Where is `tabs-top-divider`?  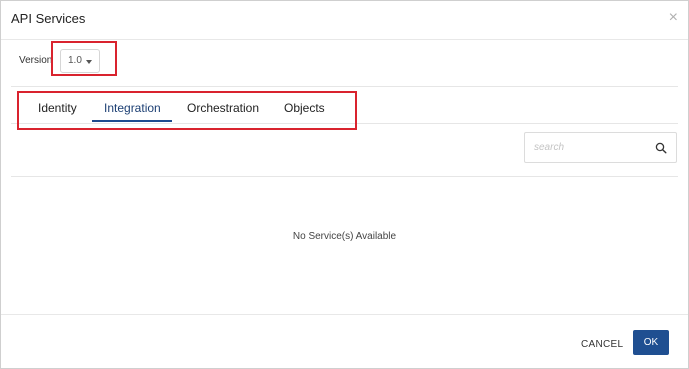 tabs-top-divider is located at coordinates (344, 86).